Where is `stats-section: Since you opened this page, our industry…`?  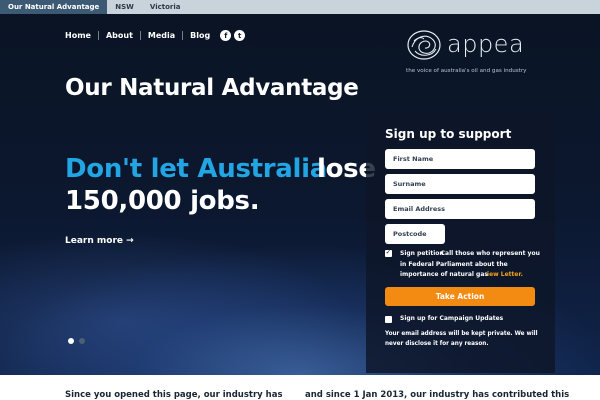 stats-section: Since you opened this page, our industry… is located at coordinates (300, 387).